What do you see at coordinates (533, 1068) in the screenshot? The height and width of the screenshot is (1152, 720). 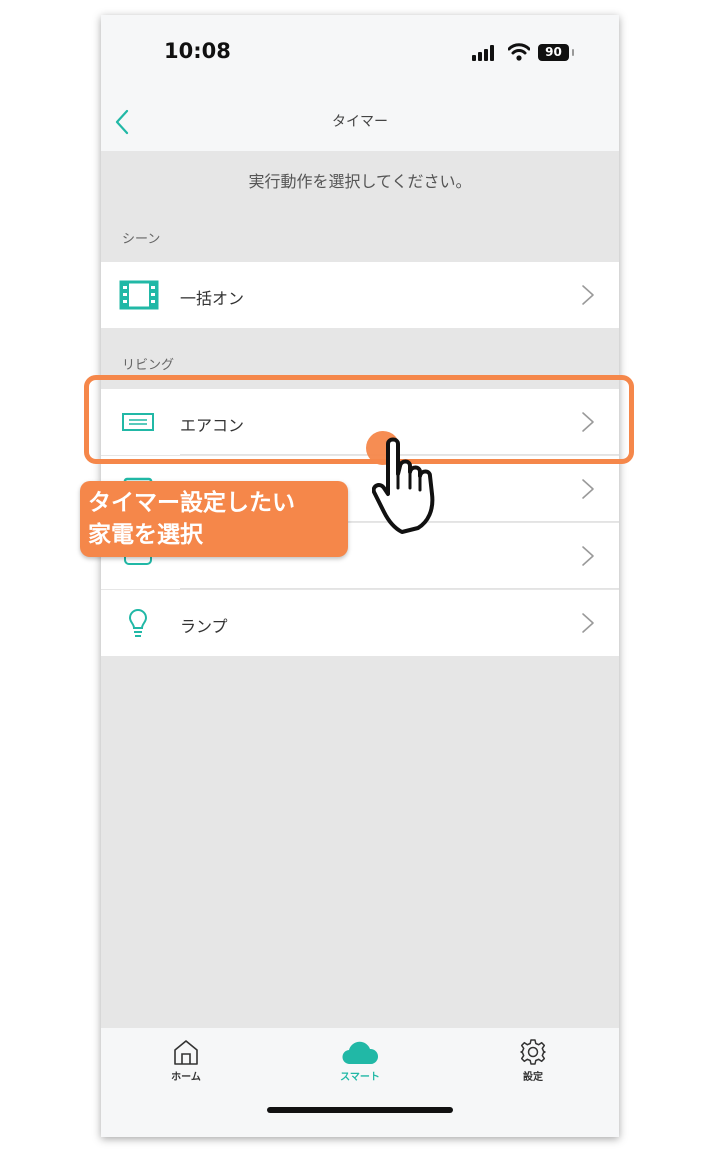 I see `tab-settings: 設定` at bounding box center [533, 1068].